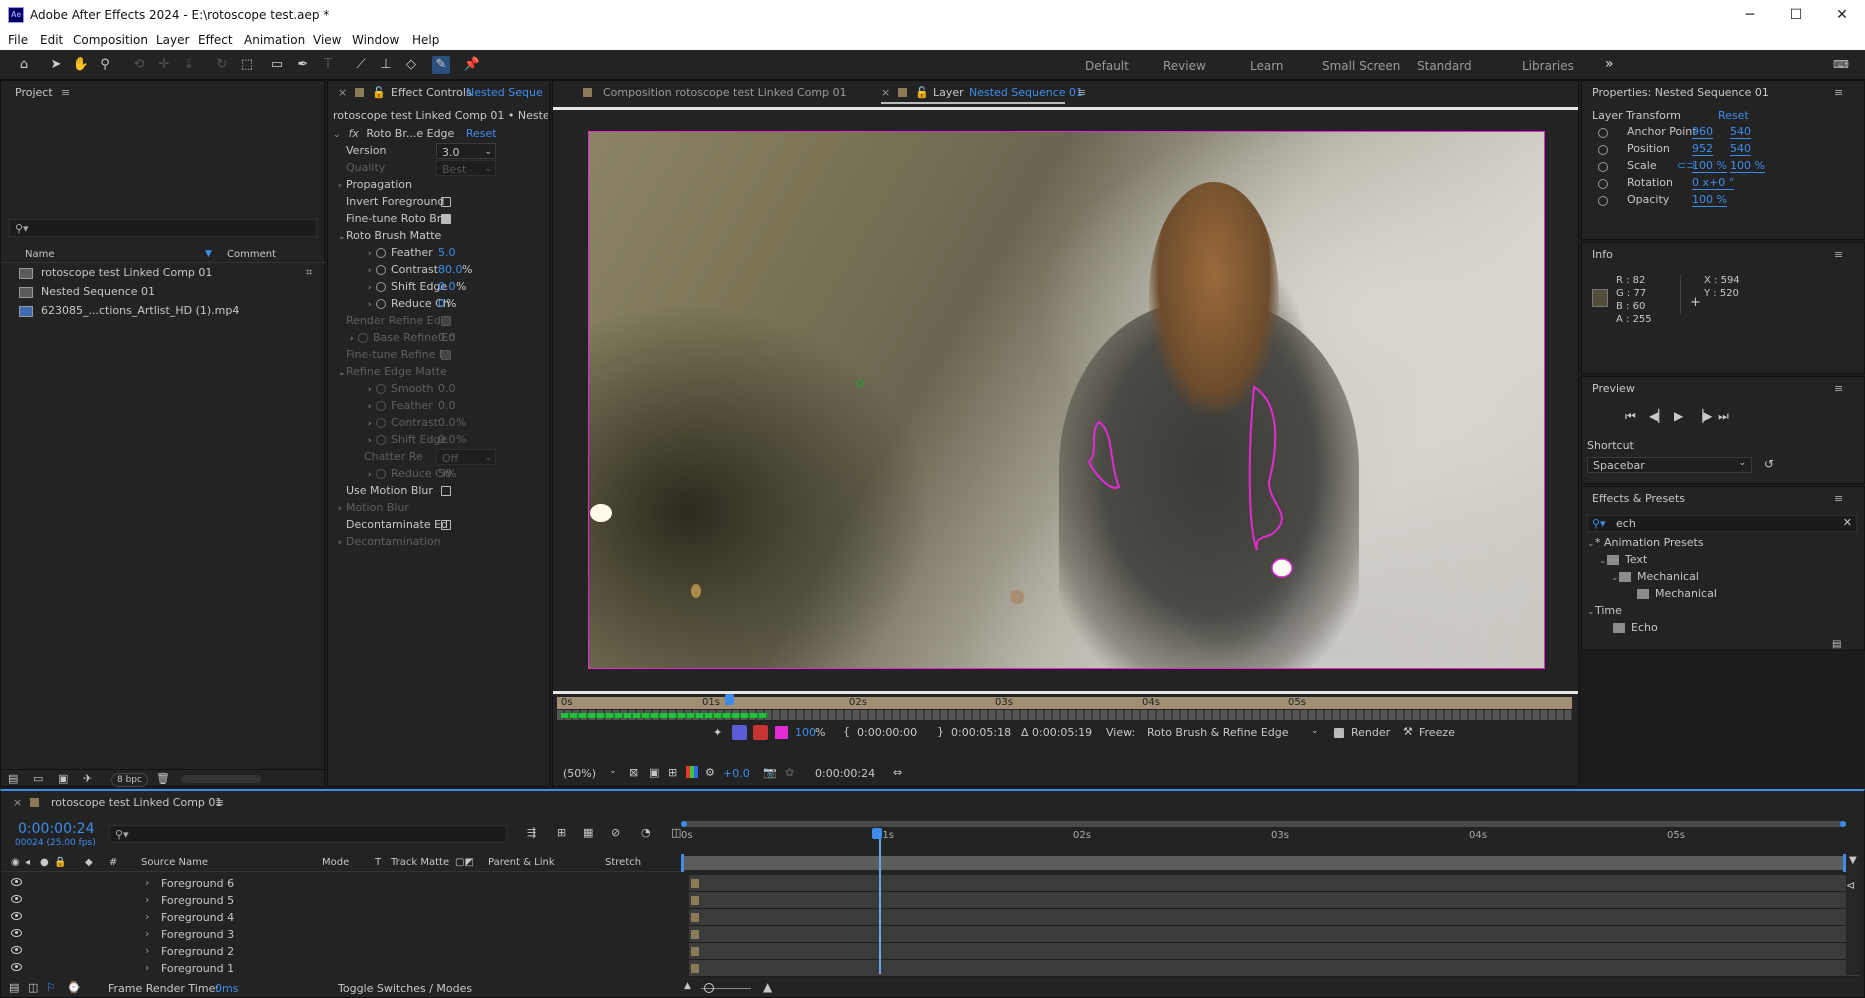  What do you see at coordinates (1740, 132) in the screenshot?
I see `prop-value-2: 540` at bounding box center [1740, 132].